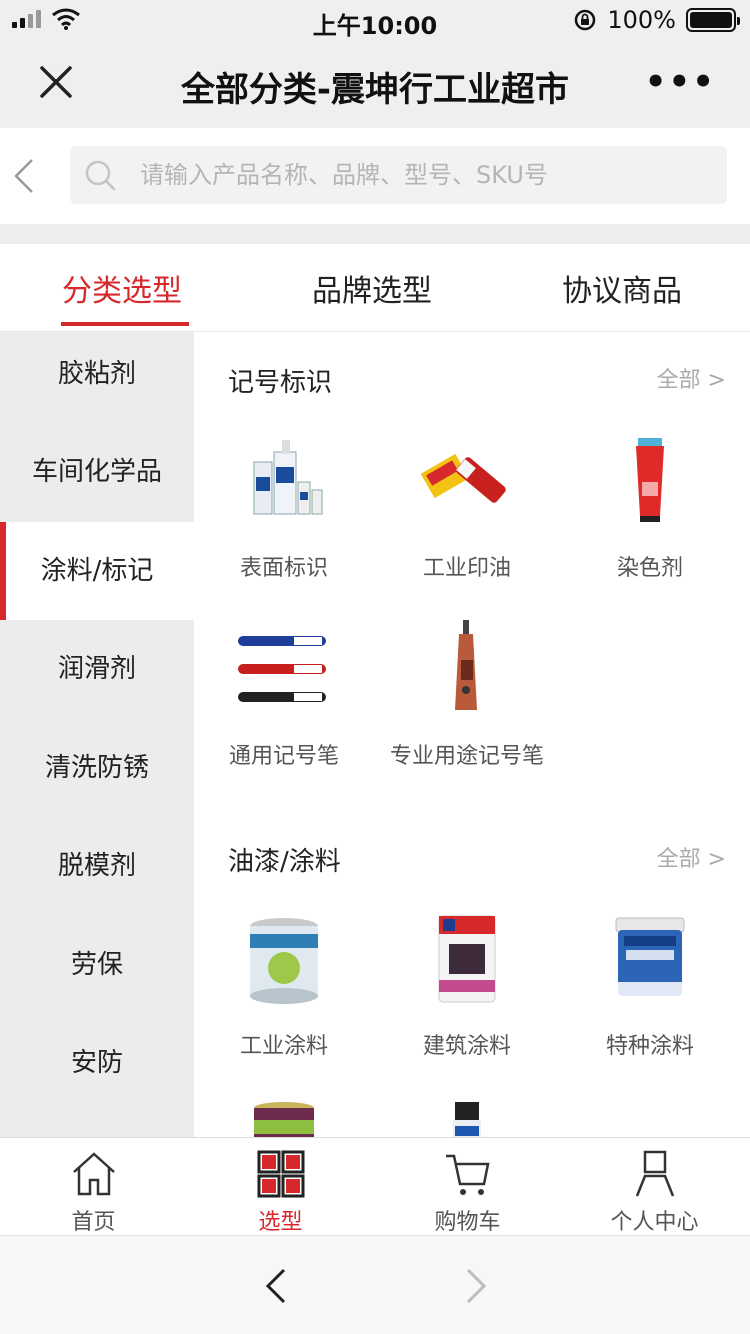  Describe the element at coordinates (284, 862) in the screenshot. I see `section-title: 油漆/涂料` at that location.